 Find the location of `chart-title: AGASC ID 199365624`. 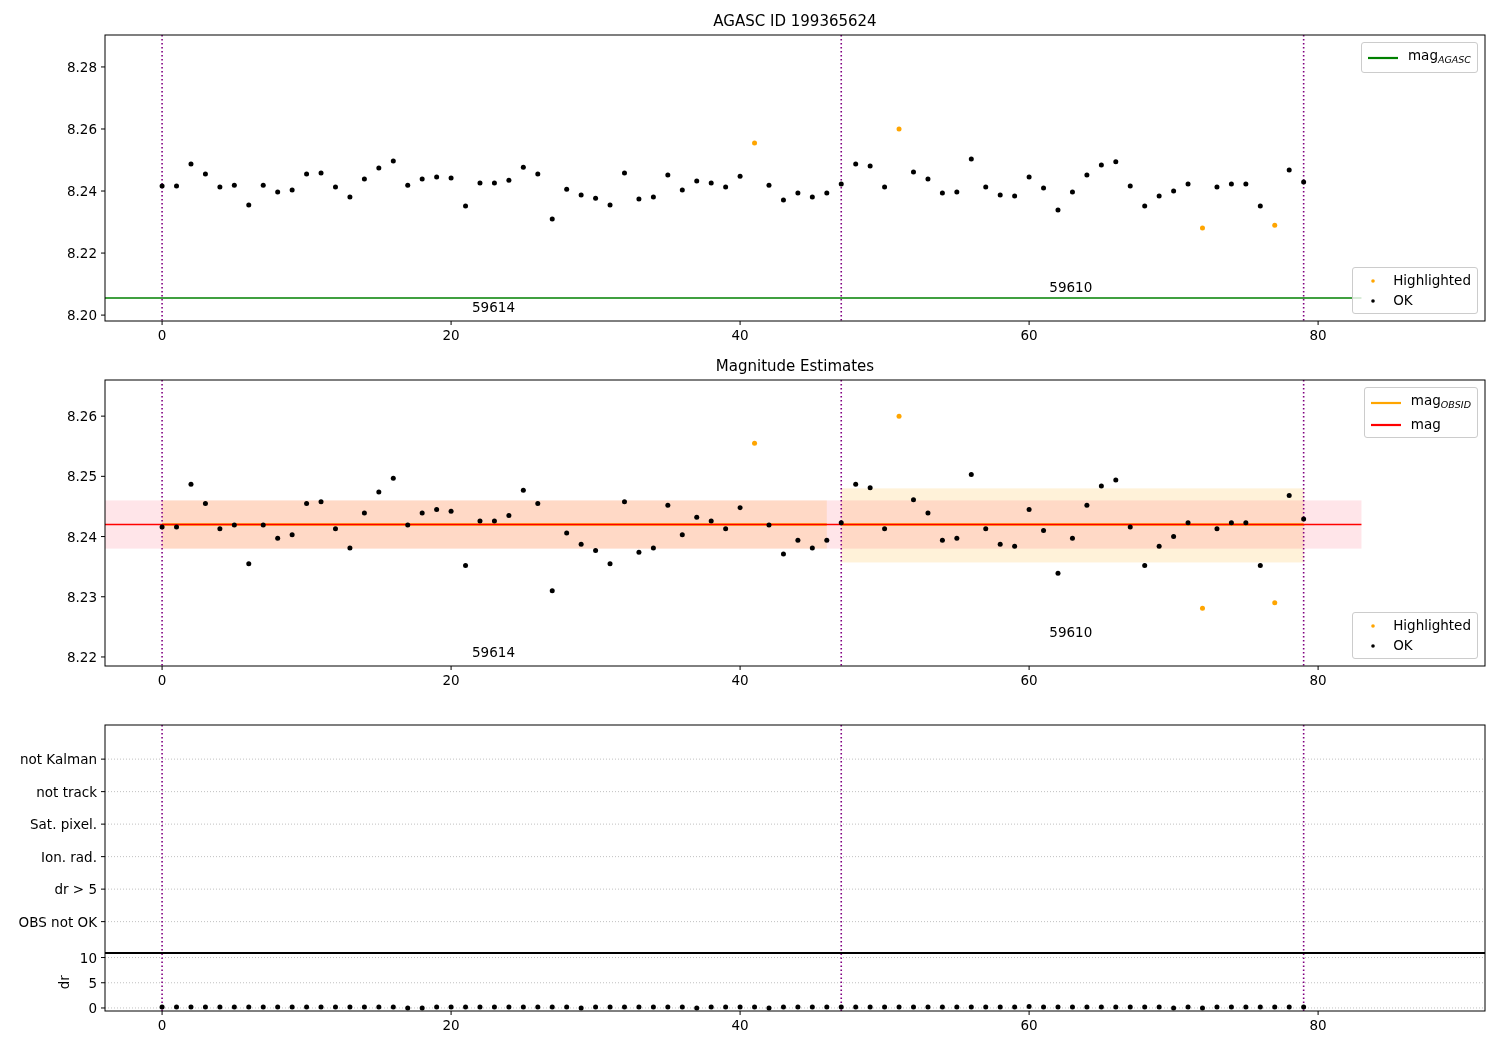

chart-title: AGASC ID 199365624 is located at coordinates (795, 21).